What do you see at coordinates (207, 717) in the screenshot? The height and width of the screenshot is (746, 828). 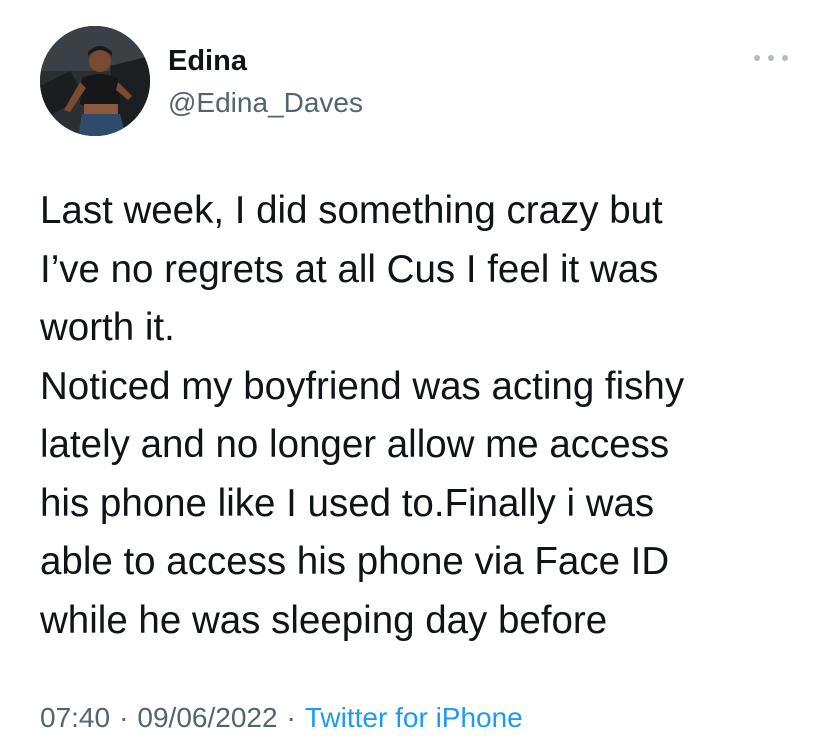 I see `tweet-date: 09/06/2022` at bounding box center [207, 717].